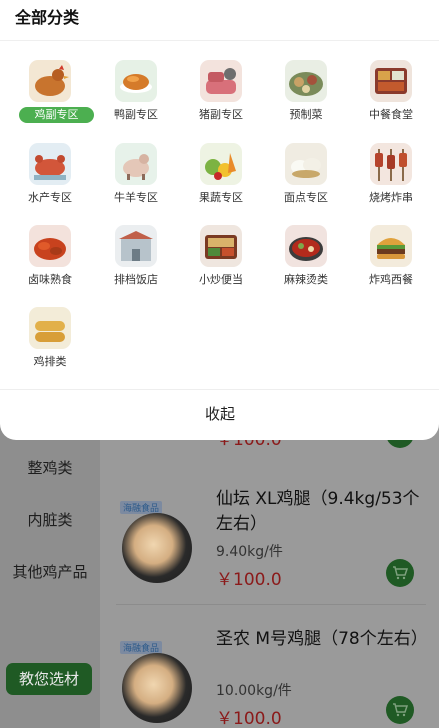 The width and height of the screenshot is (439, 728). I want to click on category-label: 麻辣烫类, so click(306, 279).